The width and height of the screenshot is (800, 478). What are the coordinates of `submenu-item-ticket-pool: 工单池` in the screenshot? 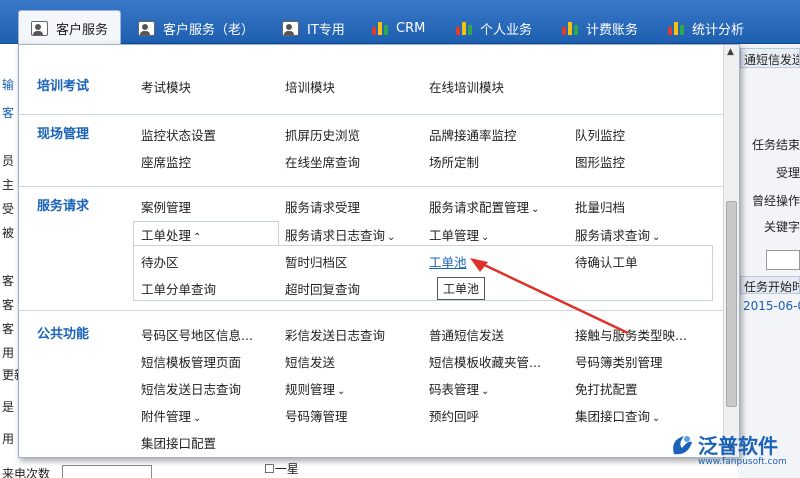 It's located at (448, 261).